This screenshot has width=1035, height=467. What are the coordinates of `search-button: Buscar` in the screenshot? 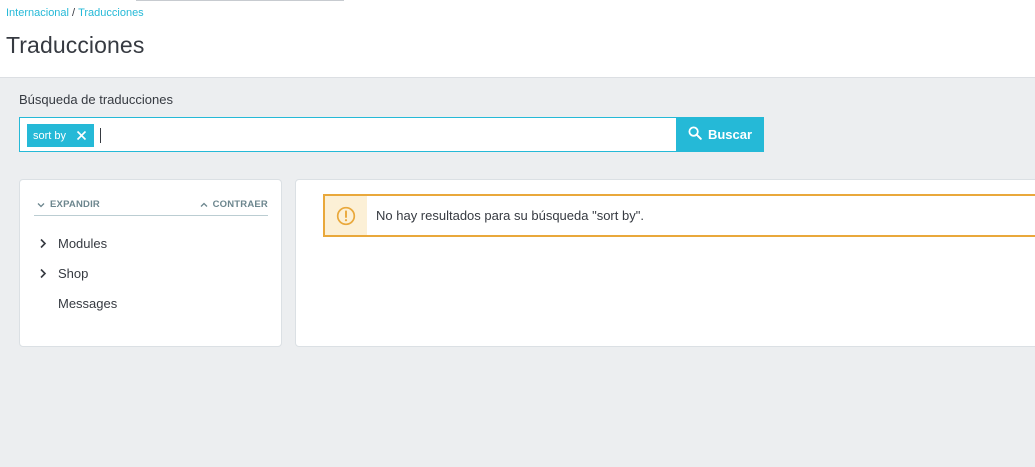 It's located at (720, 134).